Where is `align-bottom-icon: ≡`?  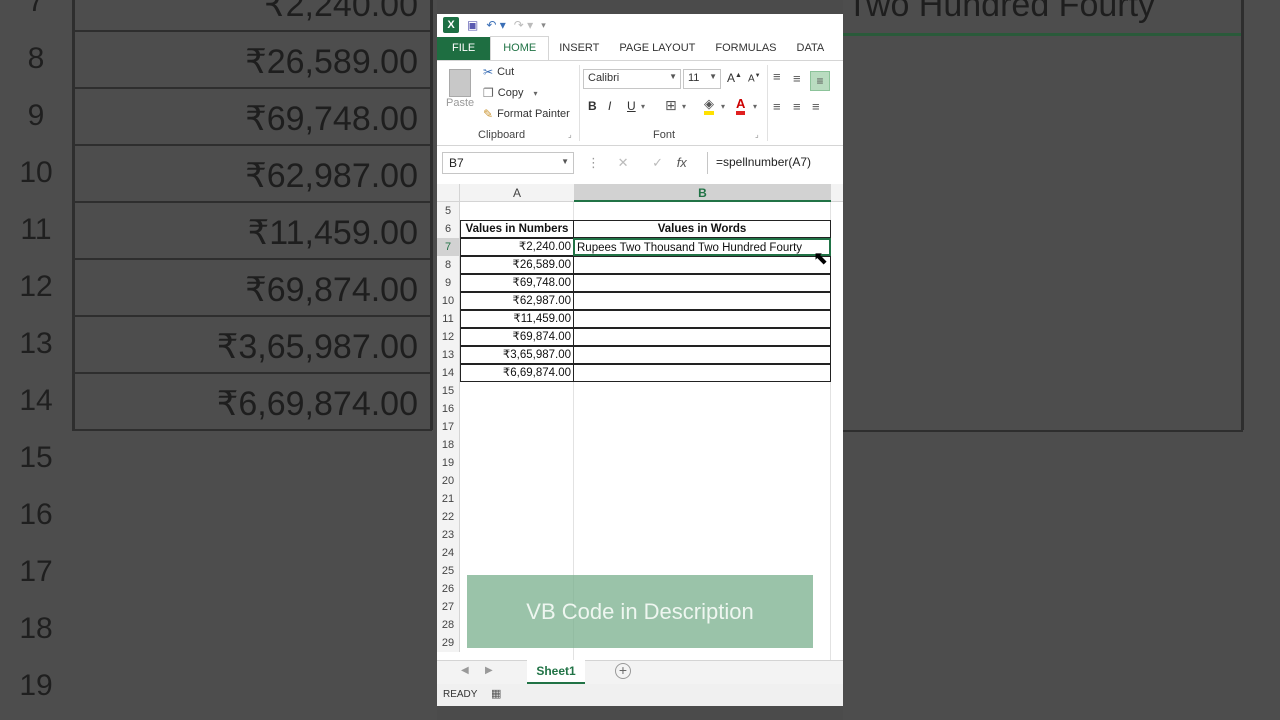 align-bottom-icon: ≡ is located at coordinates (820, 81).